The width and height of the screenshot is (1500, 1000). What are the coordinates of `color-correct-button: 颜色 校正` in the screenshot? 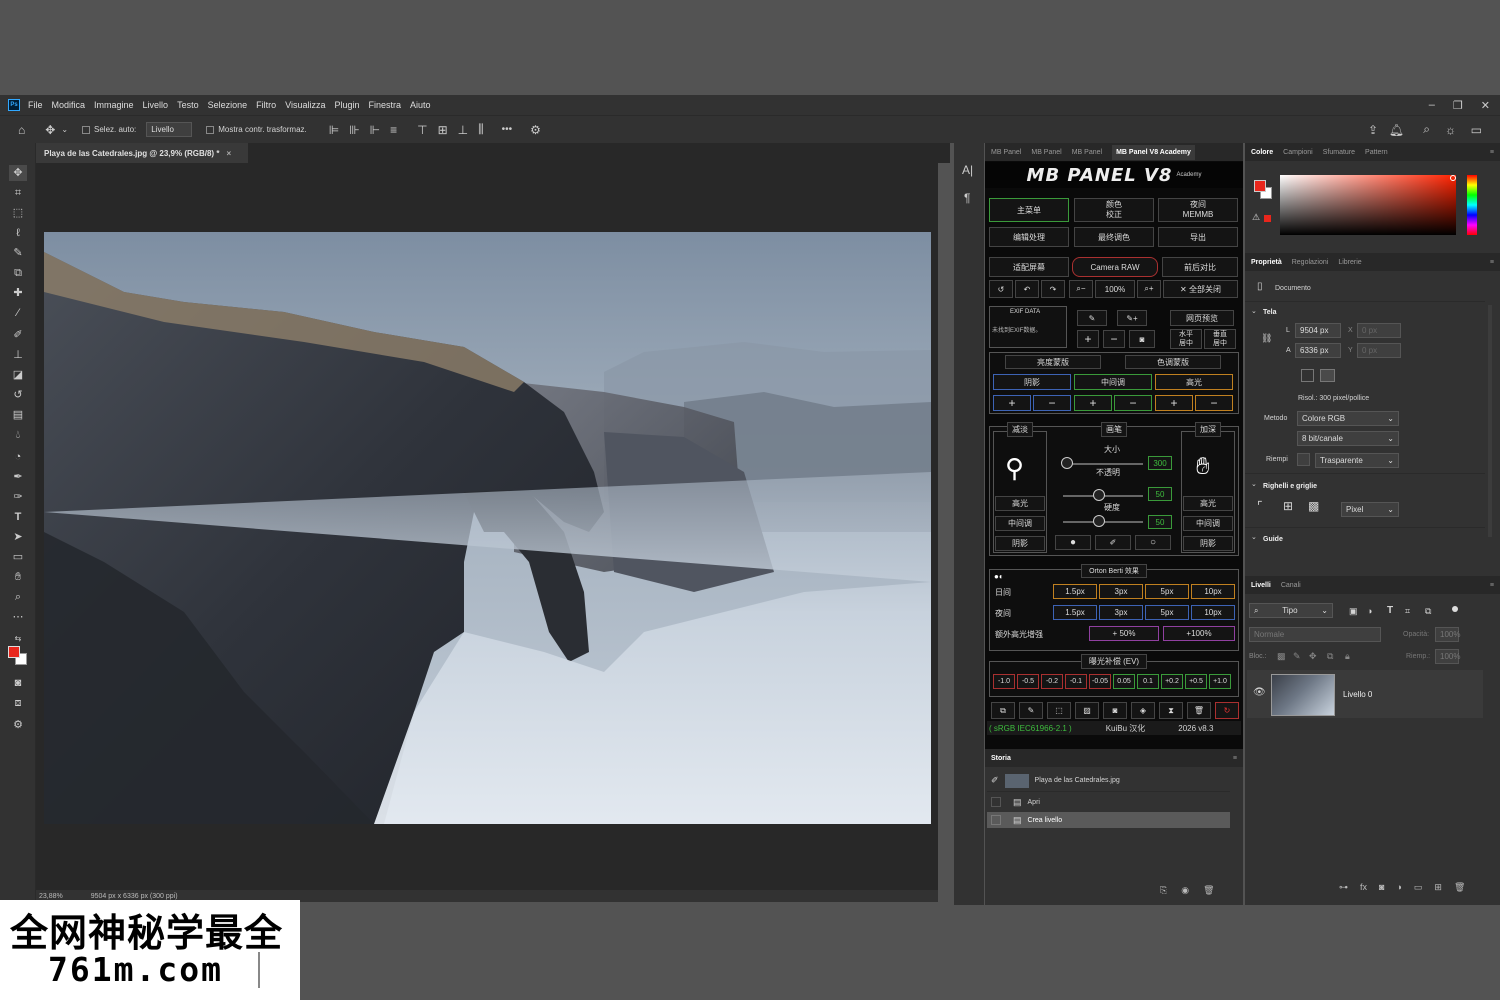 It's located at (1114, 210).